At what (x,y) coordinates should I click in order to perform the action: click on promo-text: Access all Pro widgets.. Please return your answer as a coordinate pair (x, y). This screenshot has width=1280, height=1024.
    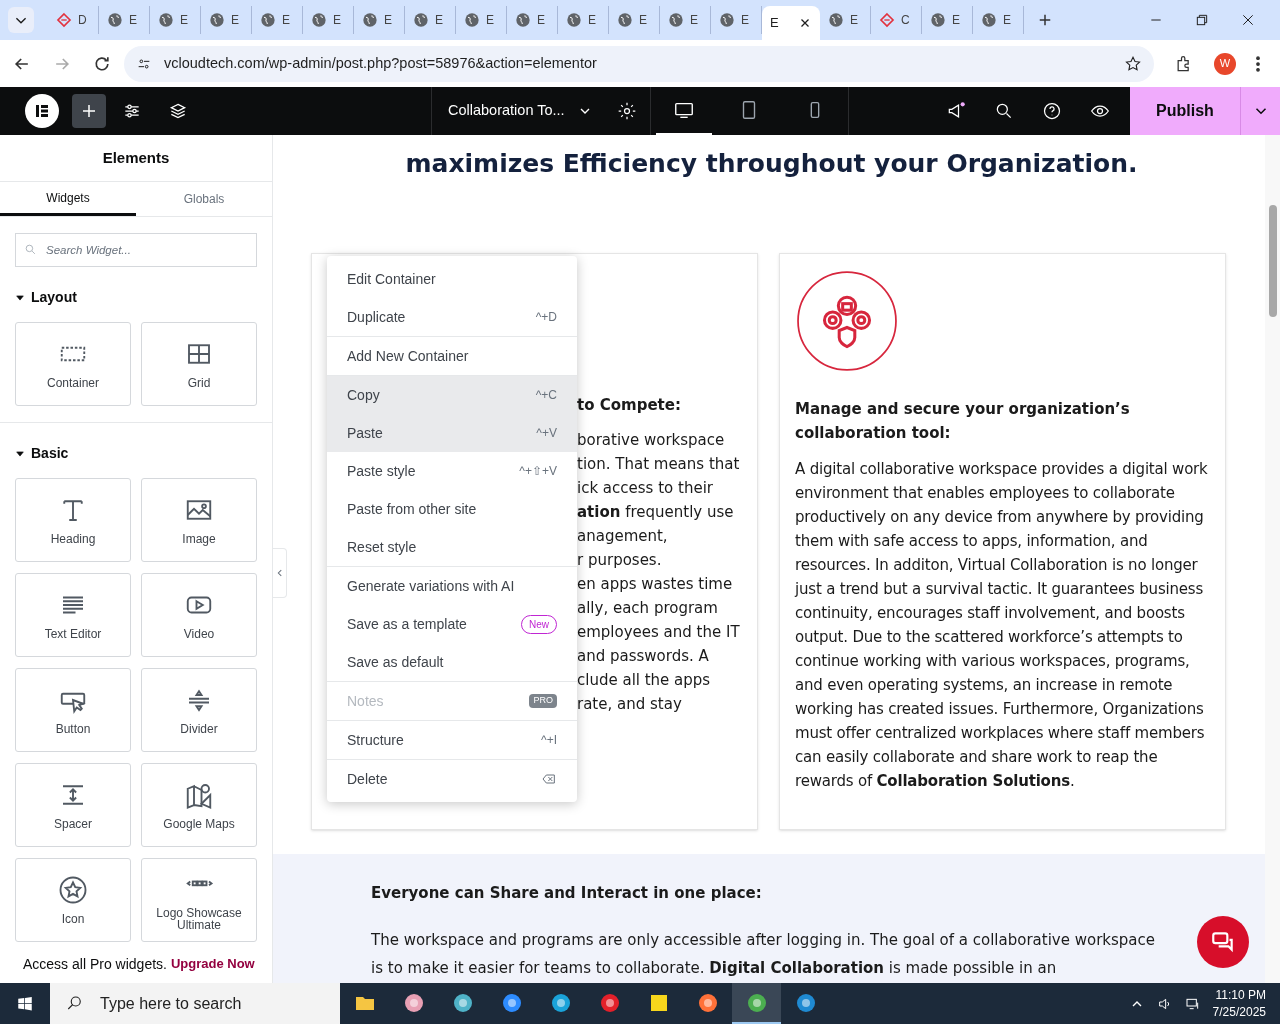
    Looking at the image, I should click on (95, 964).